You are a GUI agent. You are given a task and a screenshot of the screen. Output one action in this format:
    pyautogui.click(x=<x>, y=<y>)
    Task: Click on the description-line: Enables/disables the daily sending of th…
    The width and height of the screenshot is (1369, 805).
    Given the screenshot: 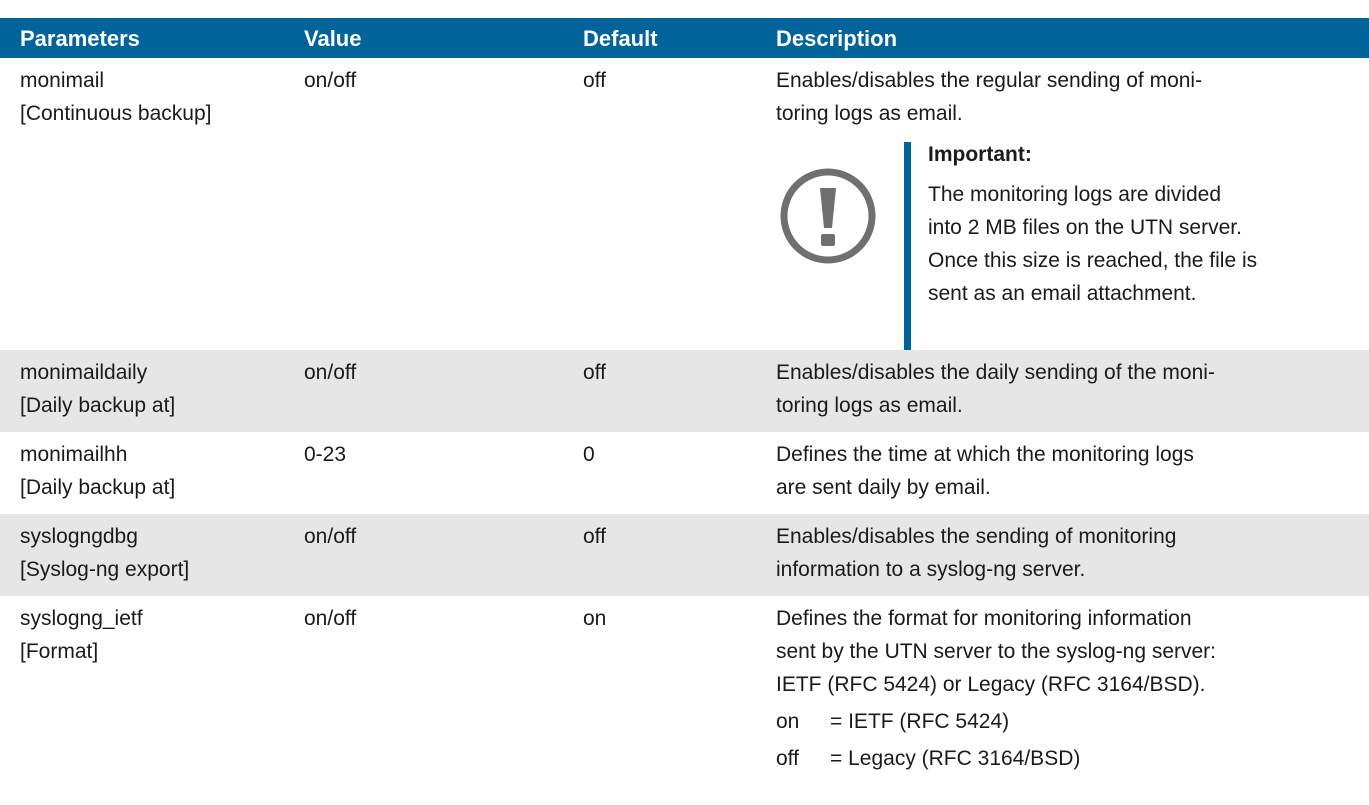 What is the action you would take?
    pyautogui.click(x=995, y=372)
    